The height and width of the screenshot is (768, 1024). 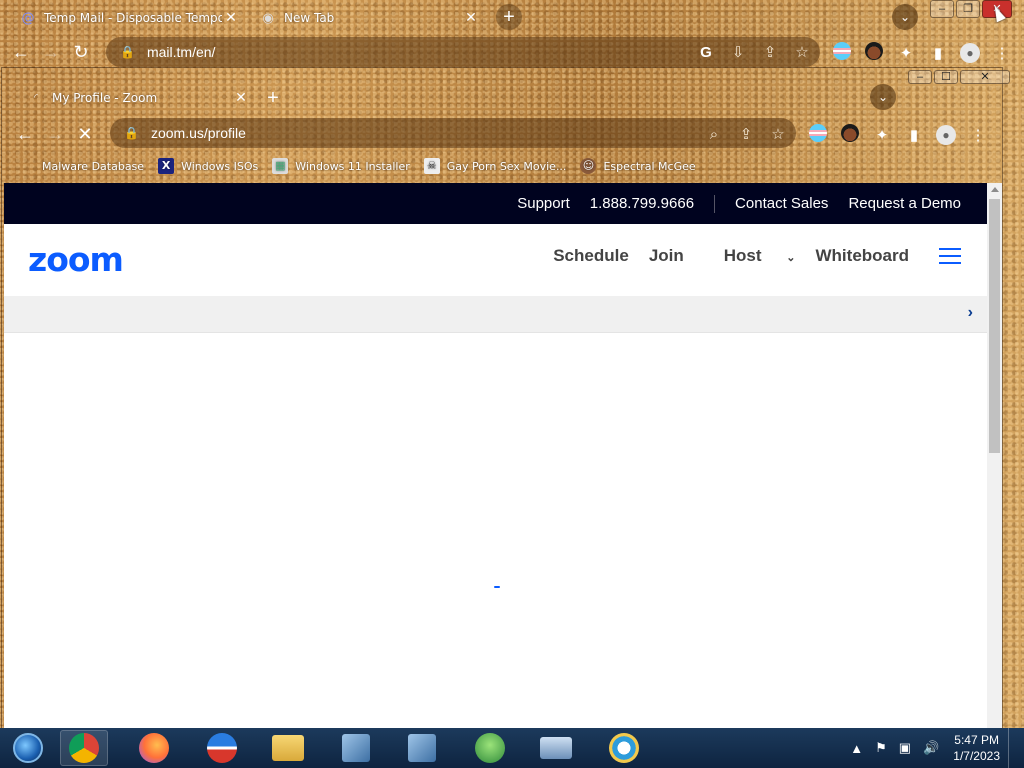 What do you see at coordinates (905, 748) in the screenshot?
I see `network-icon: ▣` at bounding box center [905, 748].